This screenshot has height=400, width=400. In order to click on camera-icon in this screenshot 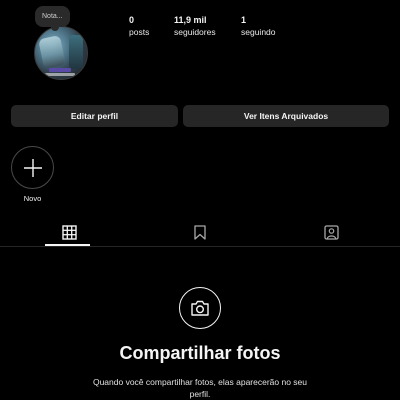, I will do `click(200, 308)`.